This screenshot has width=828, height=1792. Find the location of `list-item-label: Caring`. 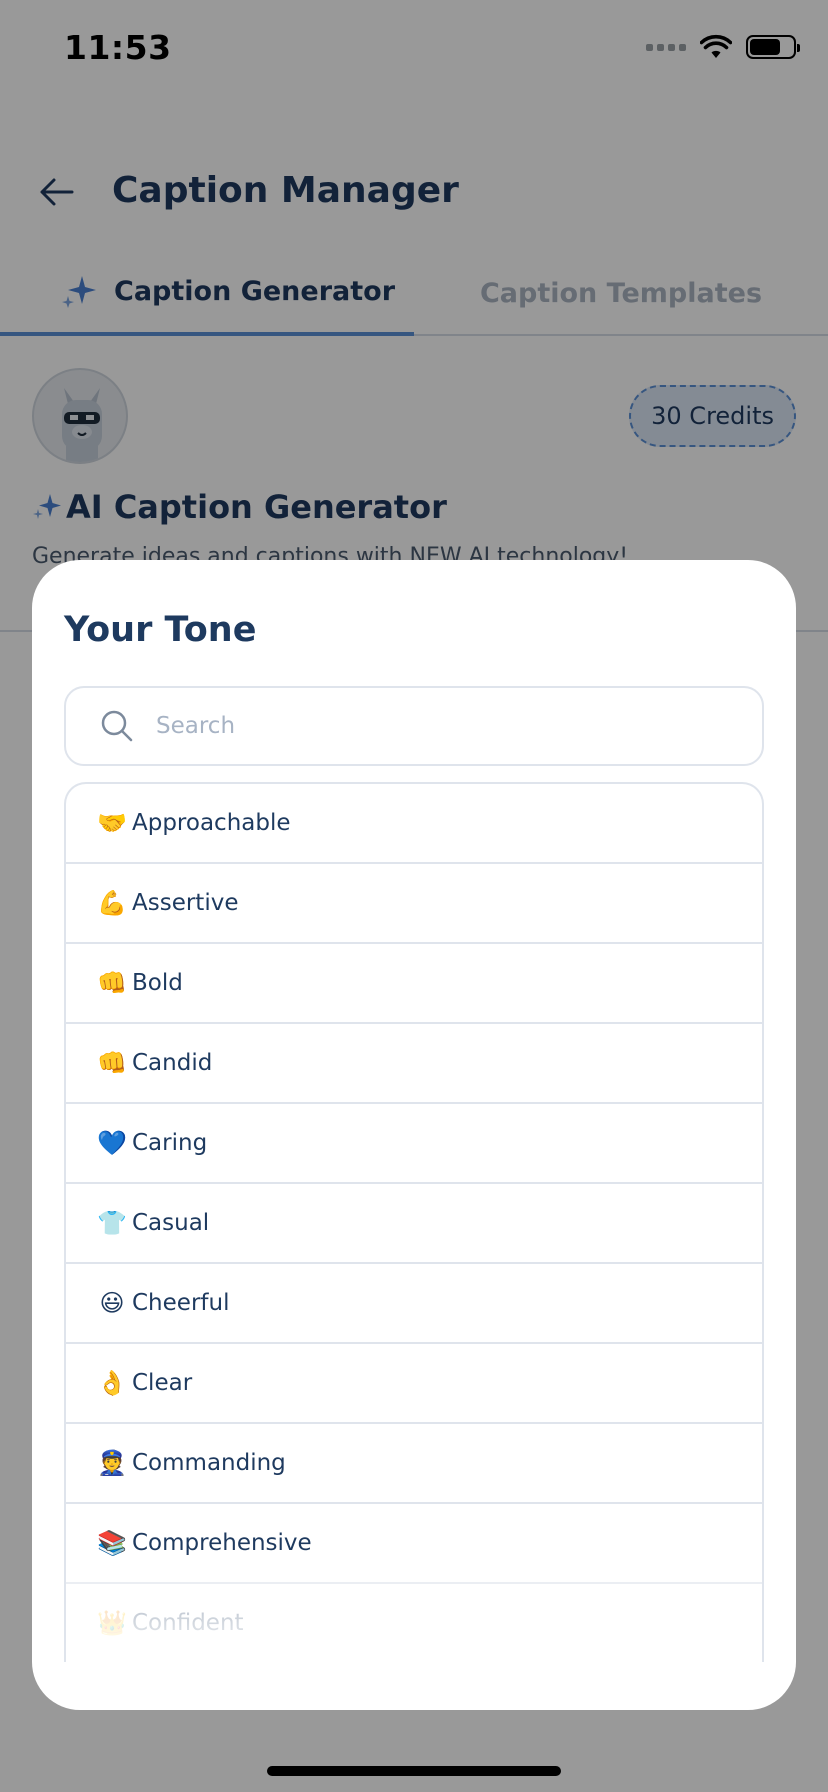

list-item-label: Caring is located at coordinates (170, 1143).